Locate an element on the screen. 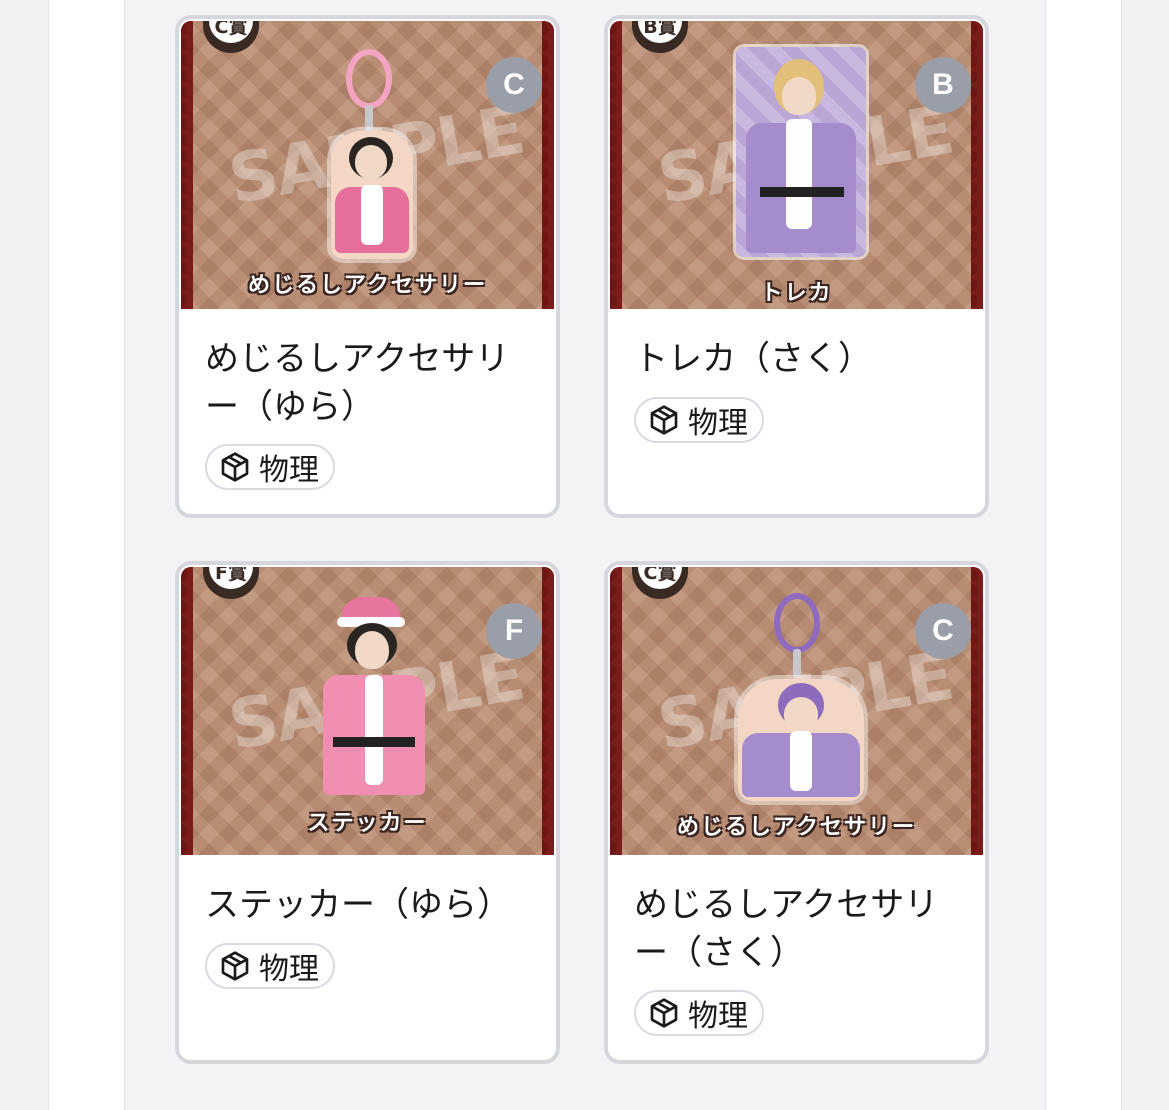  trading-card-image is located at coordinates (801, 152).